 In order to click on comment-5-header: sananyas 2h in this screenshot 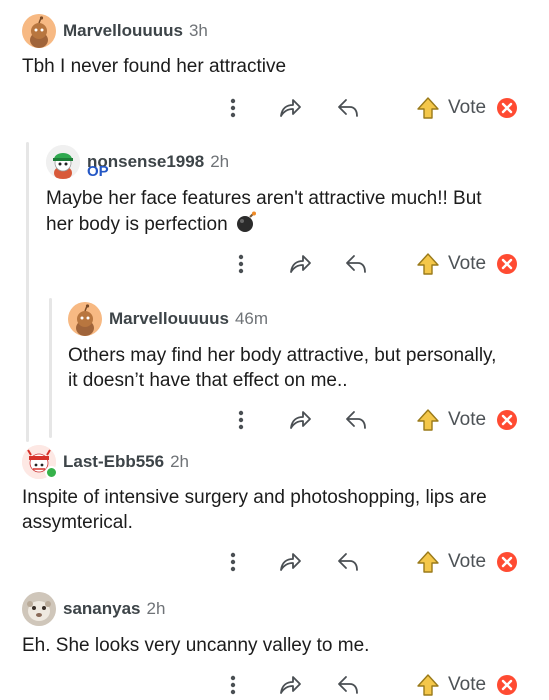, I will do `click(93, 609)`.